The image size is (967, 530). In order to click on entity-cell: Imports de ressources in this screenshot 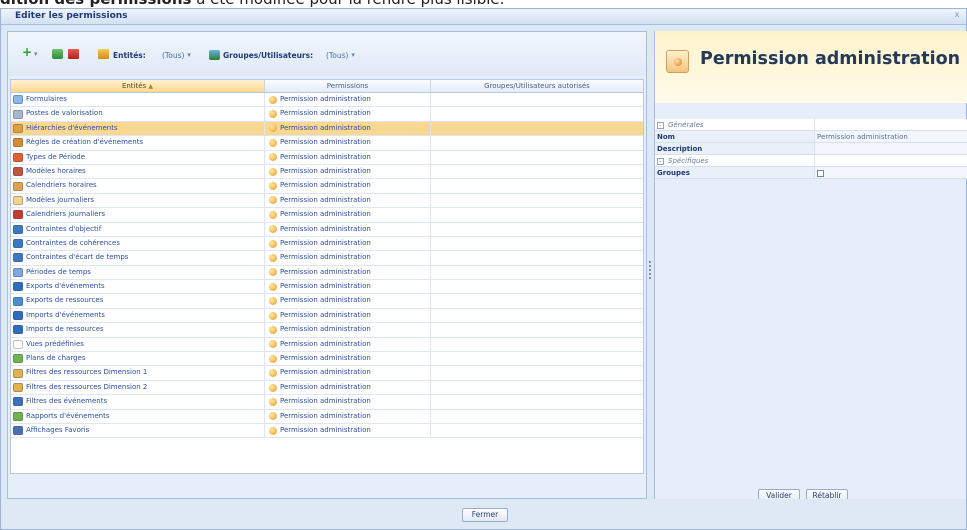, I will do `click(138, 330)`.